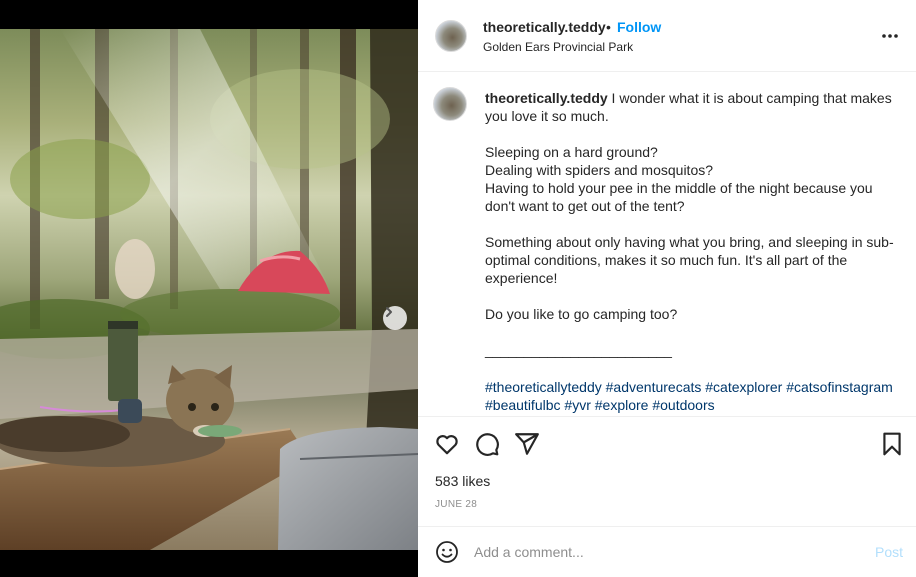 Image resolution: width=916 pixels, height=577 pixels. What do you see at coordinates (544, 27) in the screenshot?
I see `username-link: theoretically.teddy` at bounding box center [544, 27].